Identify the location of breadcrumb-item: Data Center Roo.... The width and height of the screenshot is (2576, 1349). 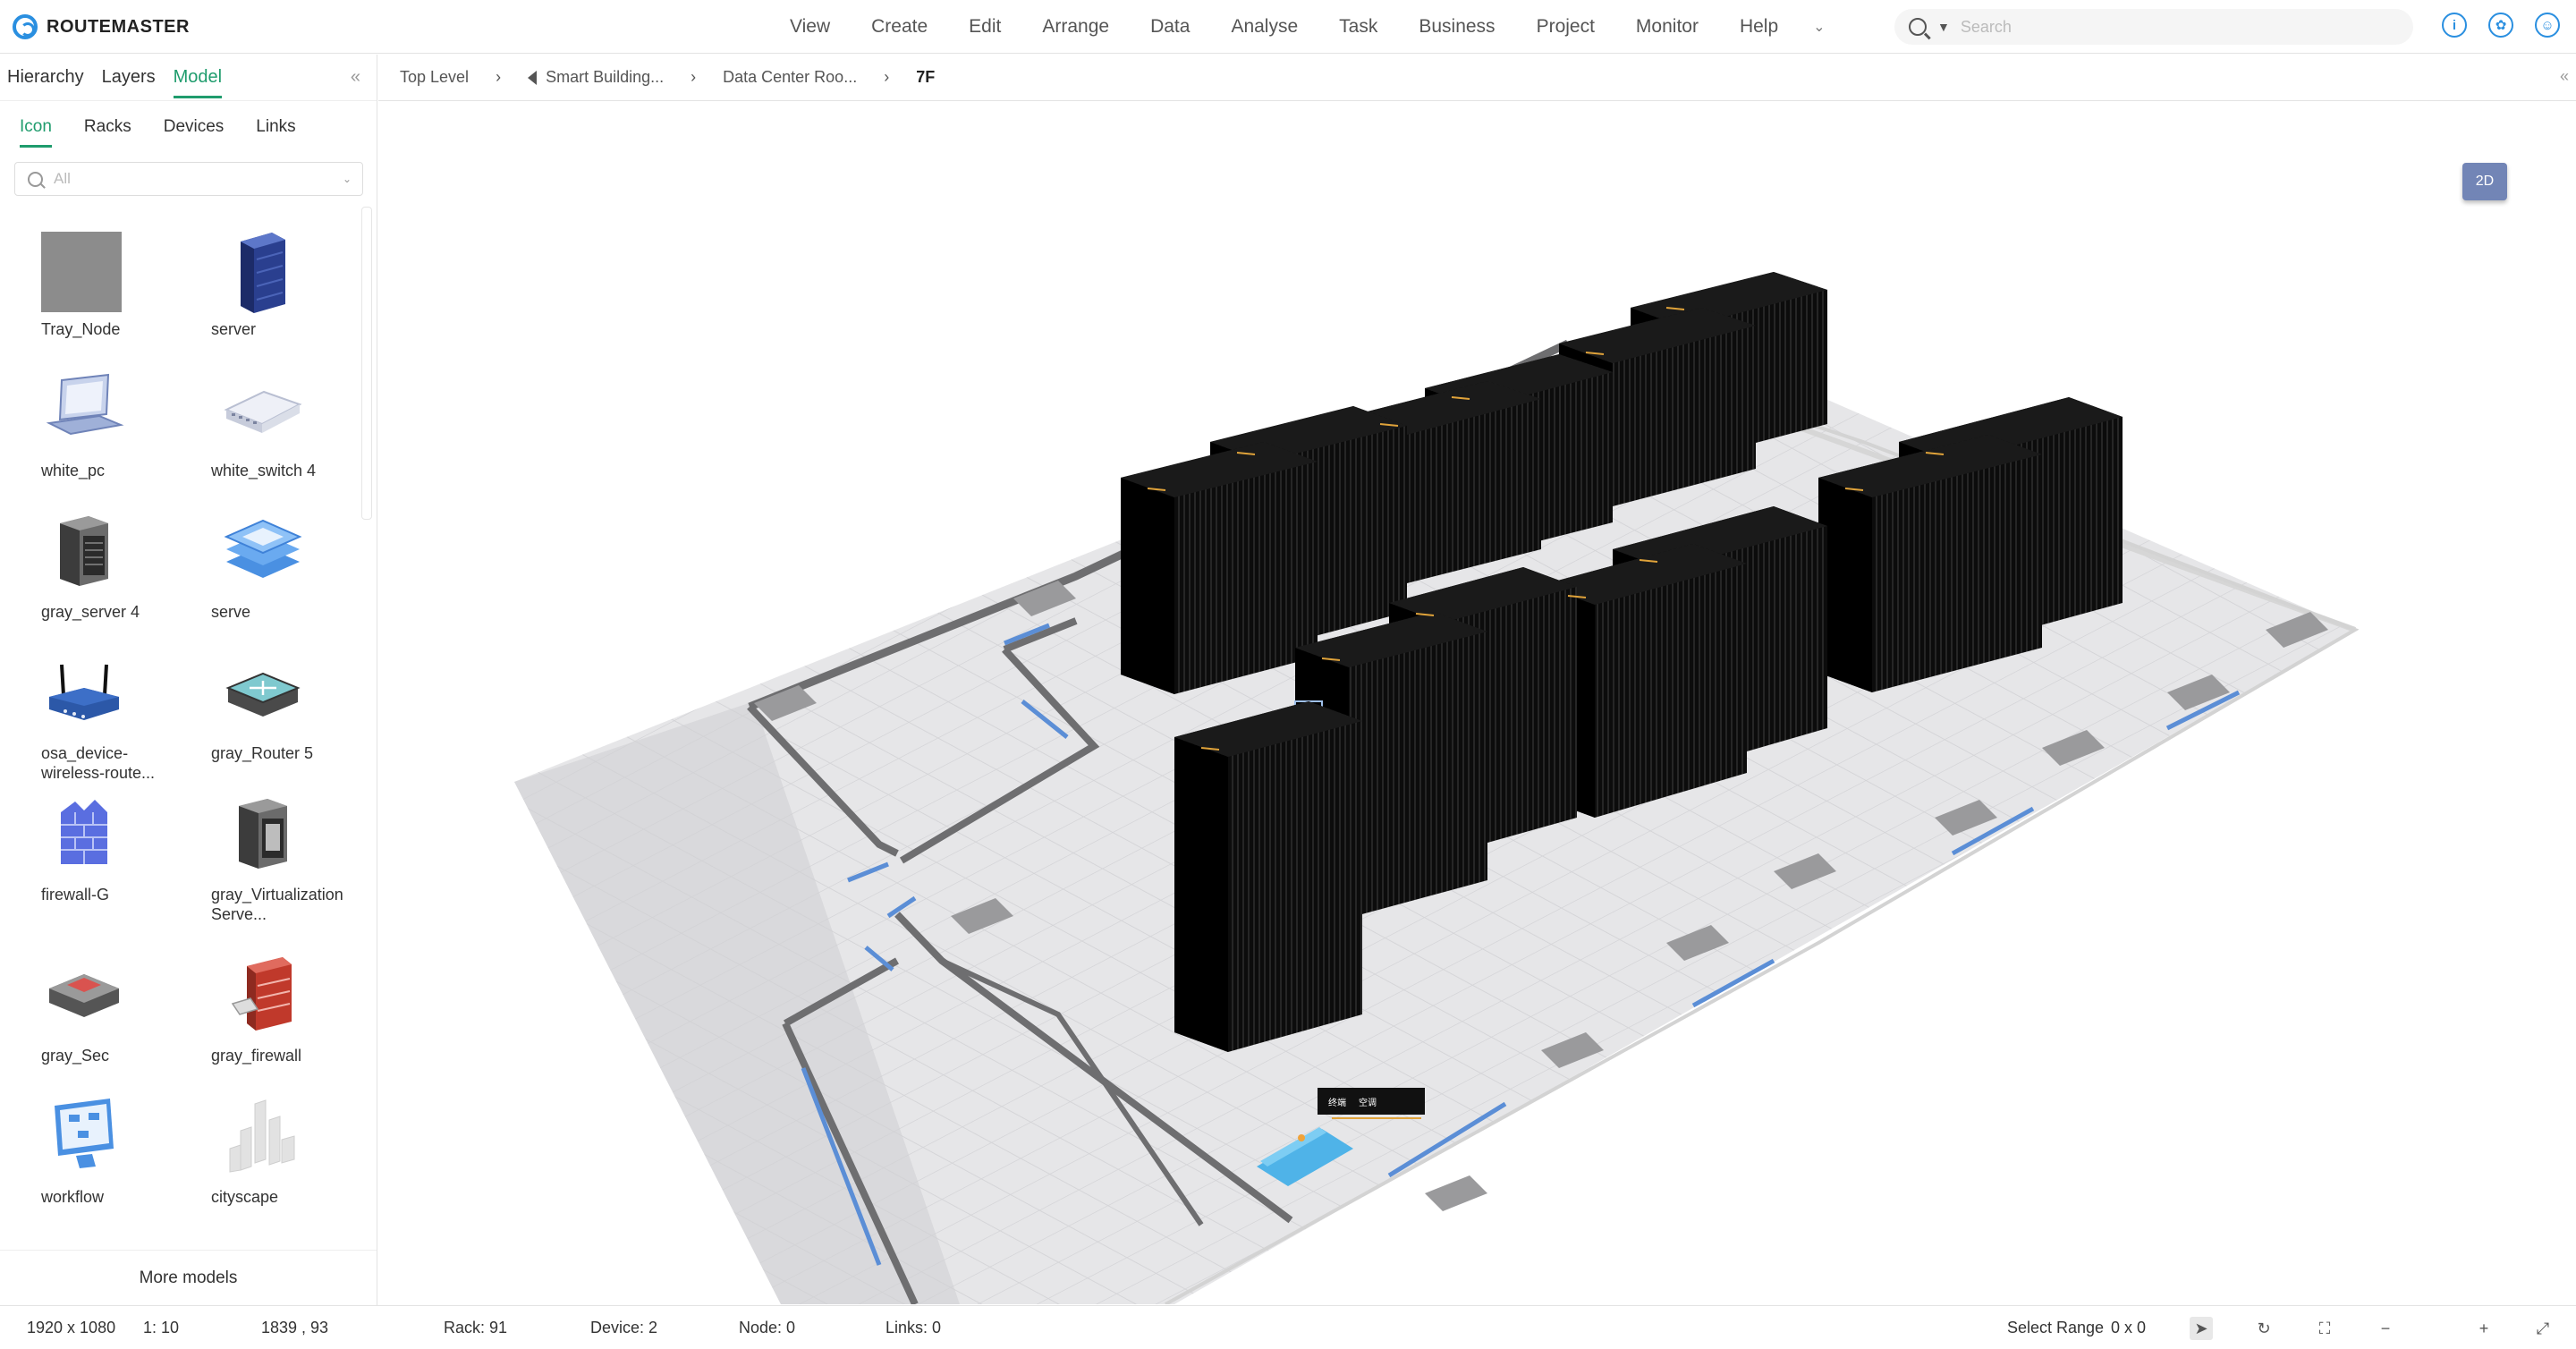
(790, 77).